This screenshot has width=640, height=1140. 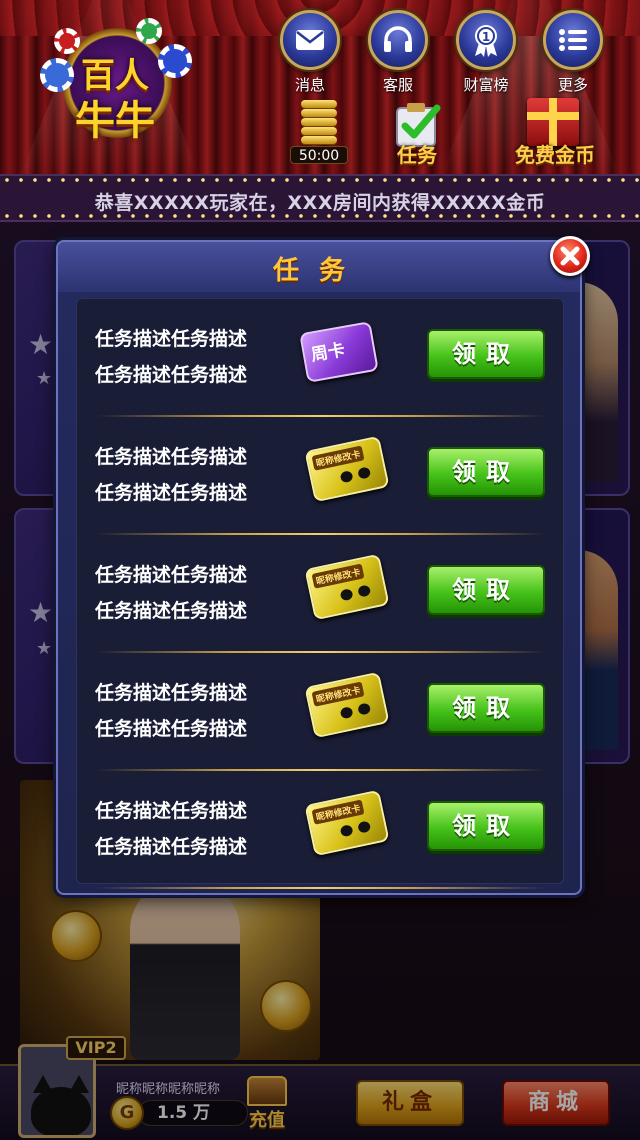 What do you see at coordinates (398, 39) in the screenshot?
I see `headset-icon` at bounding box center [398, 39].